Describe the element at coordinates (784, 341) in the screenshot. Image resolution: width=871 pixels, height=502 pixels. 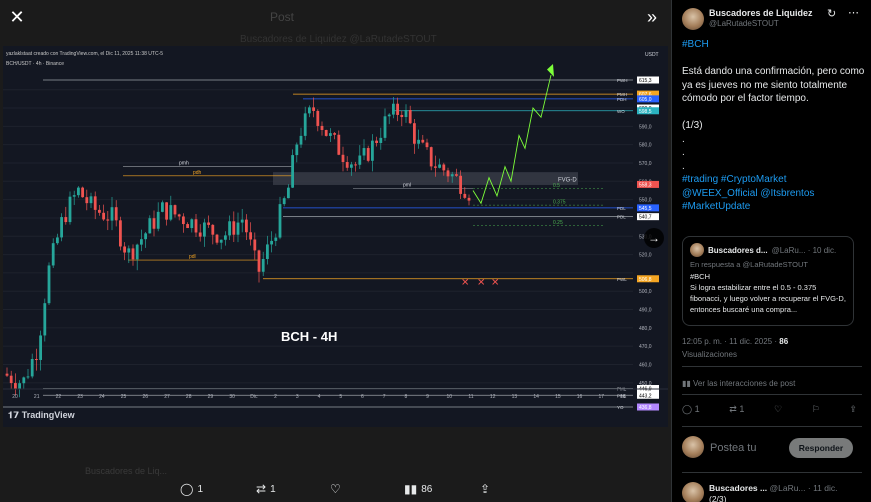
I see `post-views-count: 86` at that location.